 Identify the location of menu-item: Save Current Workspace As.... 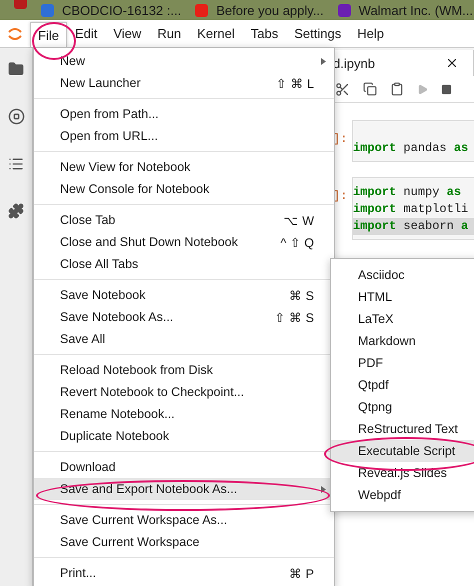
(184, 520).